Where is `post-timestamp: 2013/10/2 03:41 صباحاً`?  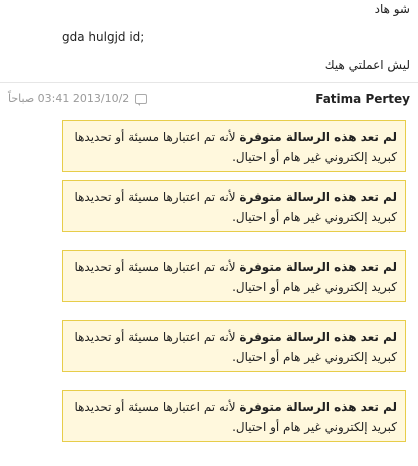 post-timestamp: 2013/10/2 03:41 صباحاً is located at coordinates (68, 98).